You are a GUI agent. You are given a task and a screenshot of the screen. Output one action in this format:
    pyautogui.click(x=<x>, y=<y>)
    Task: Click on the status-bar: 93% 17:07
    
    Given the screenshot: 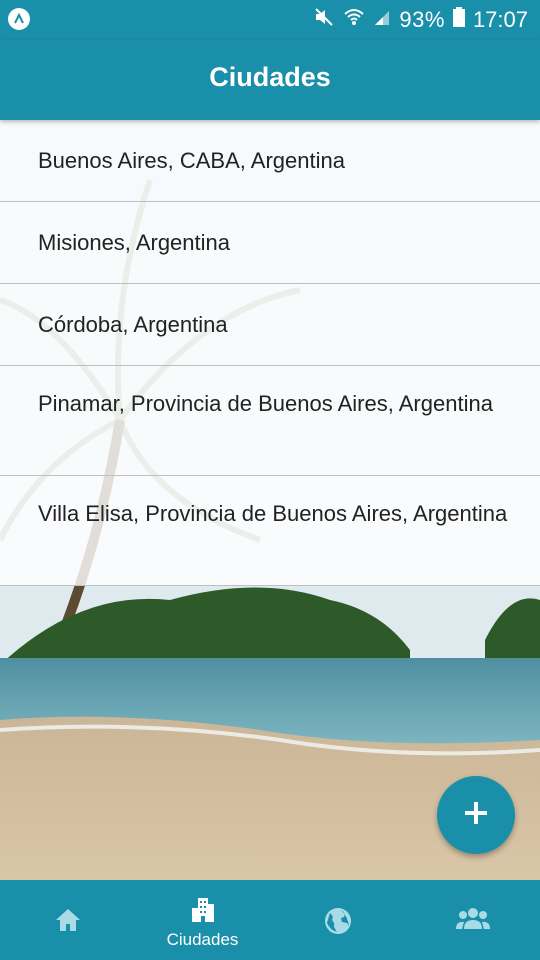 What is the action you would take?
    pyautogui.click(x=270, y=20)
    